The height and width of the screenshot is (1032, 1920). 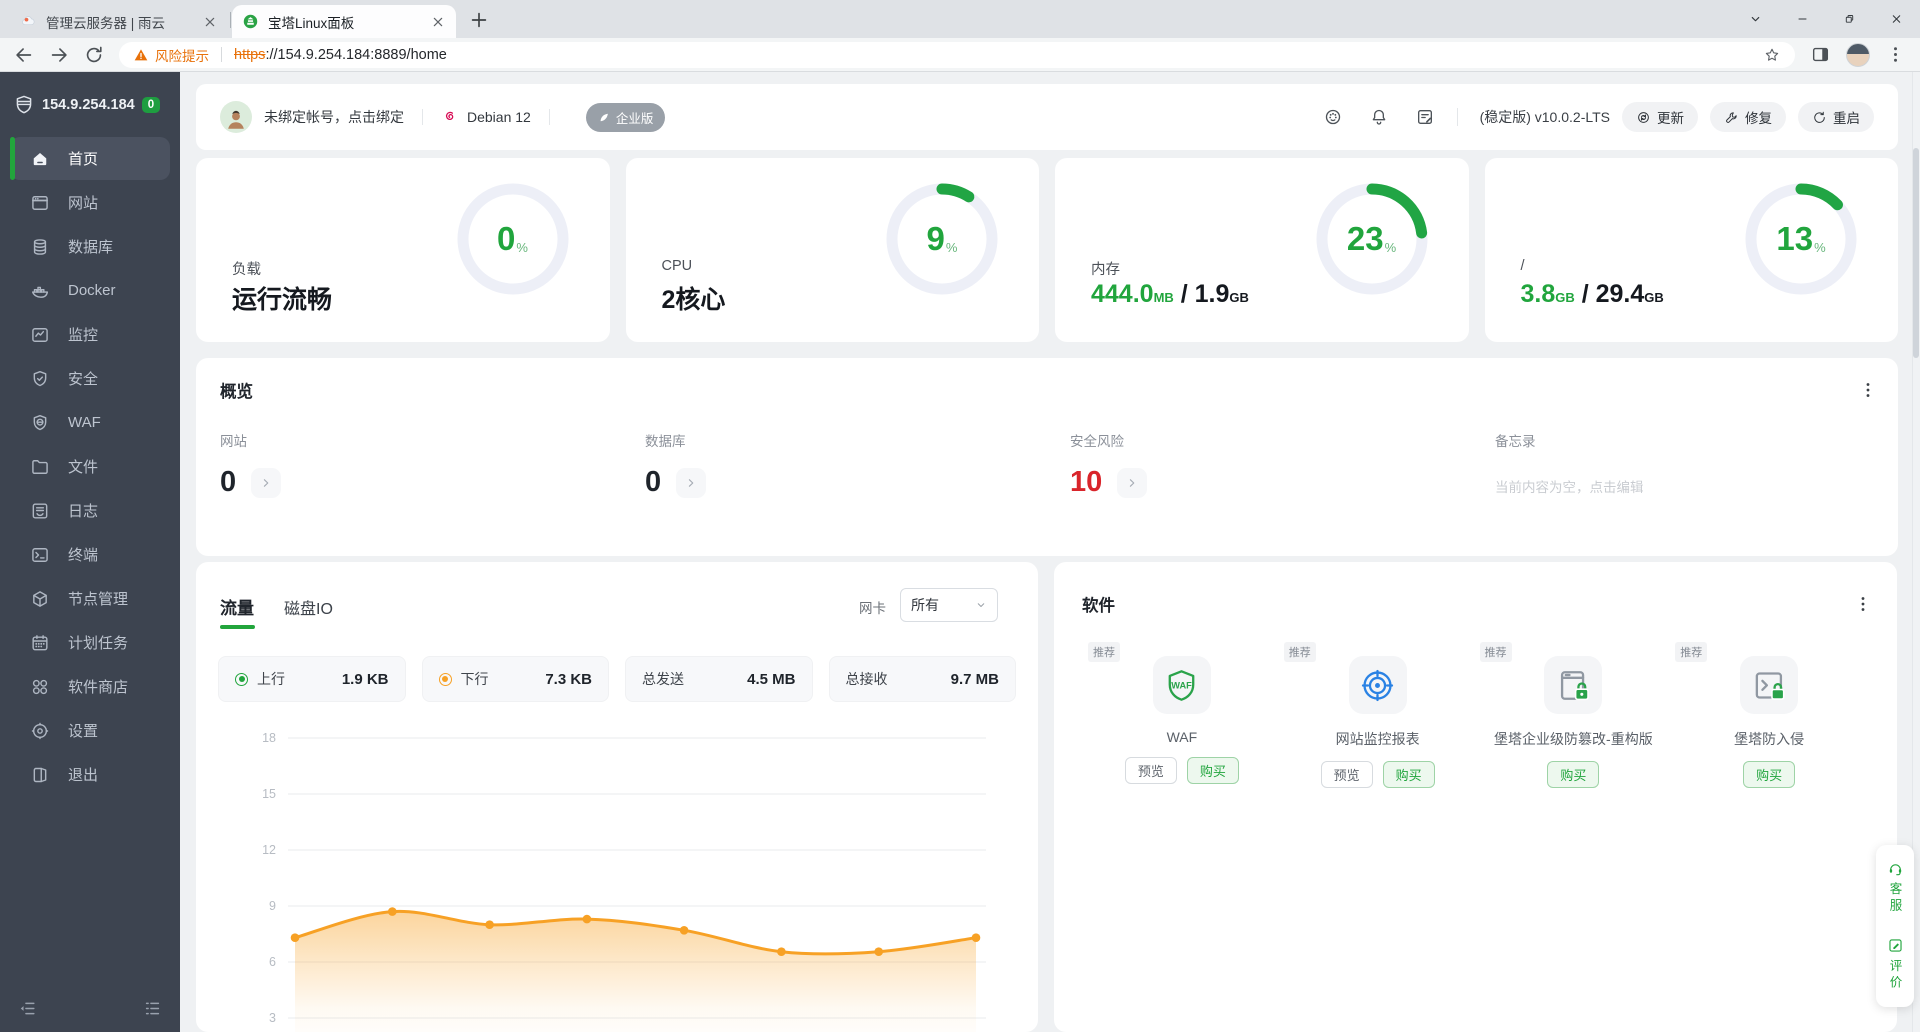 I want to click on tab-traffic: 流量, so click(x=237, y=606).